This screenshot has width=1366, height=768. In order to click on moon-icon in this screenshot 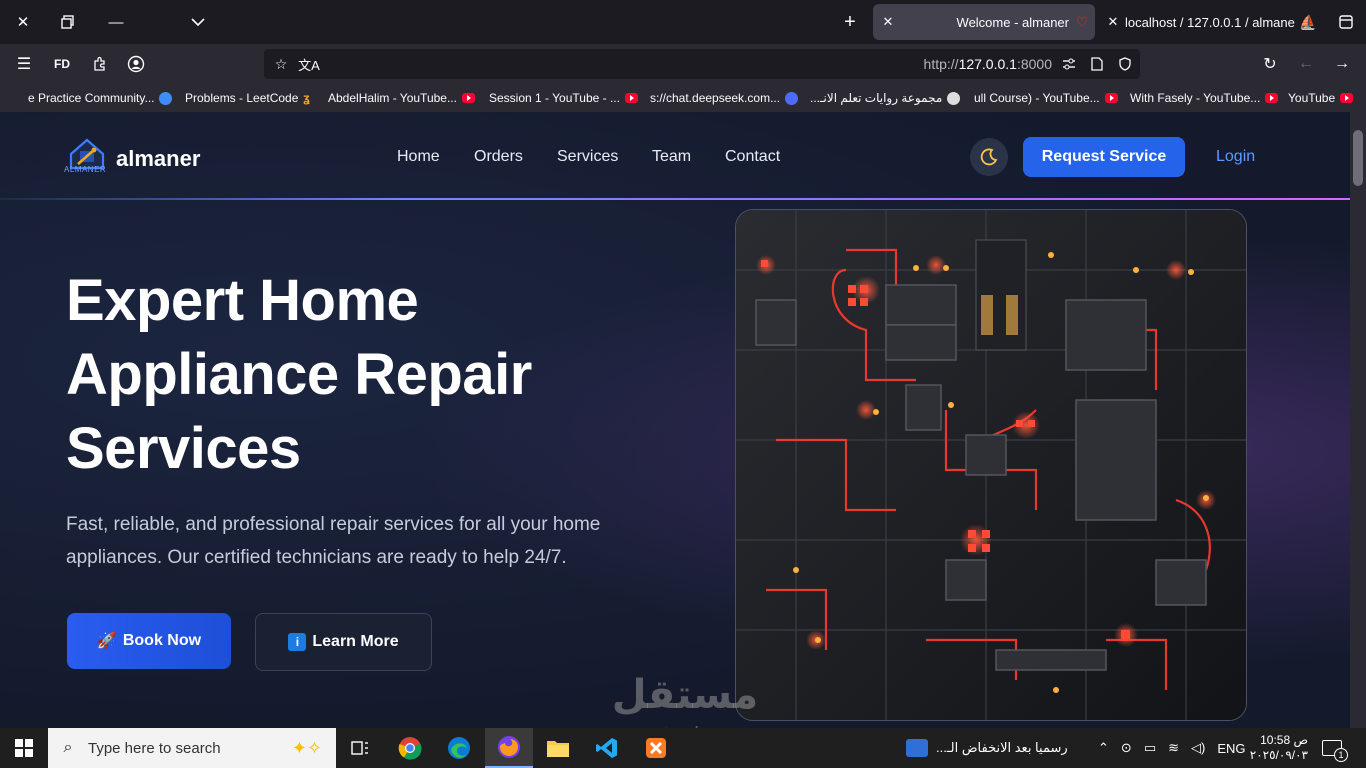, I will do `click(989, 157)`.